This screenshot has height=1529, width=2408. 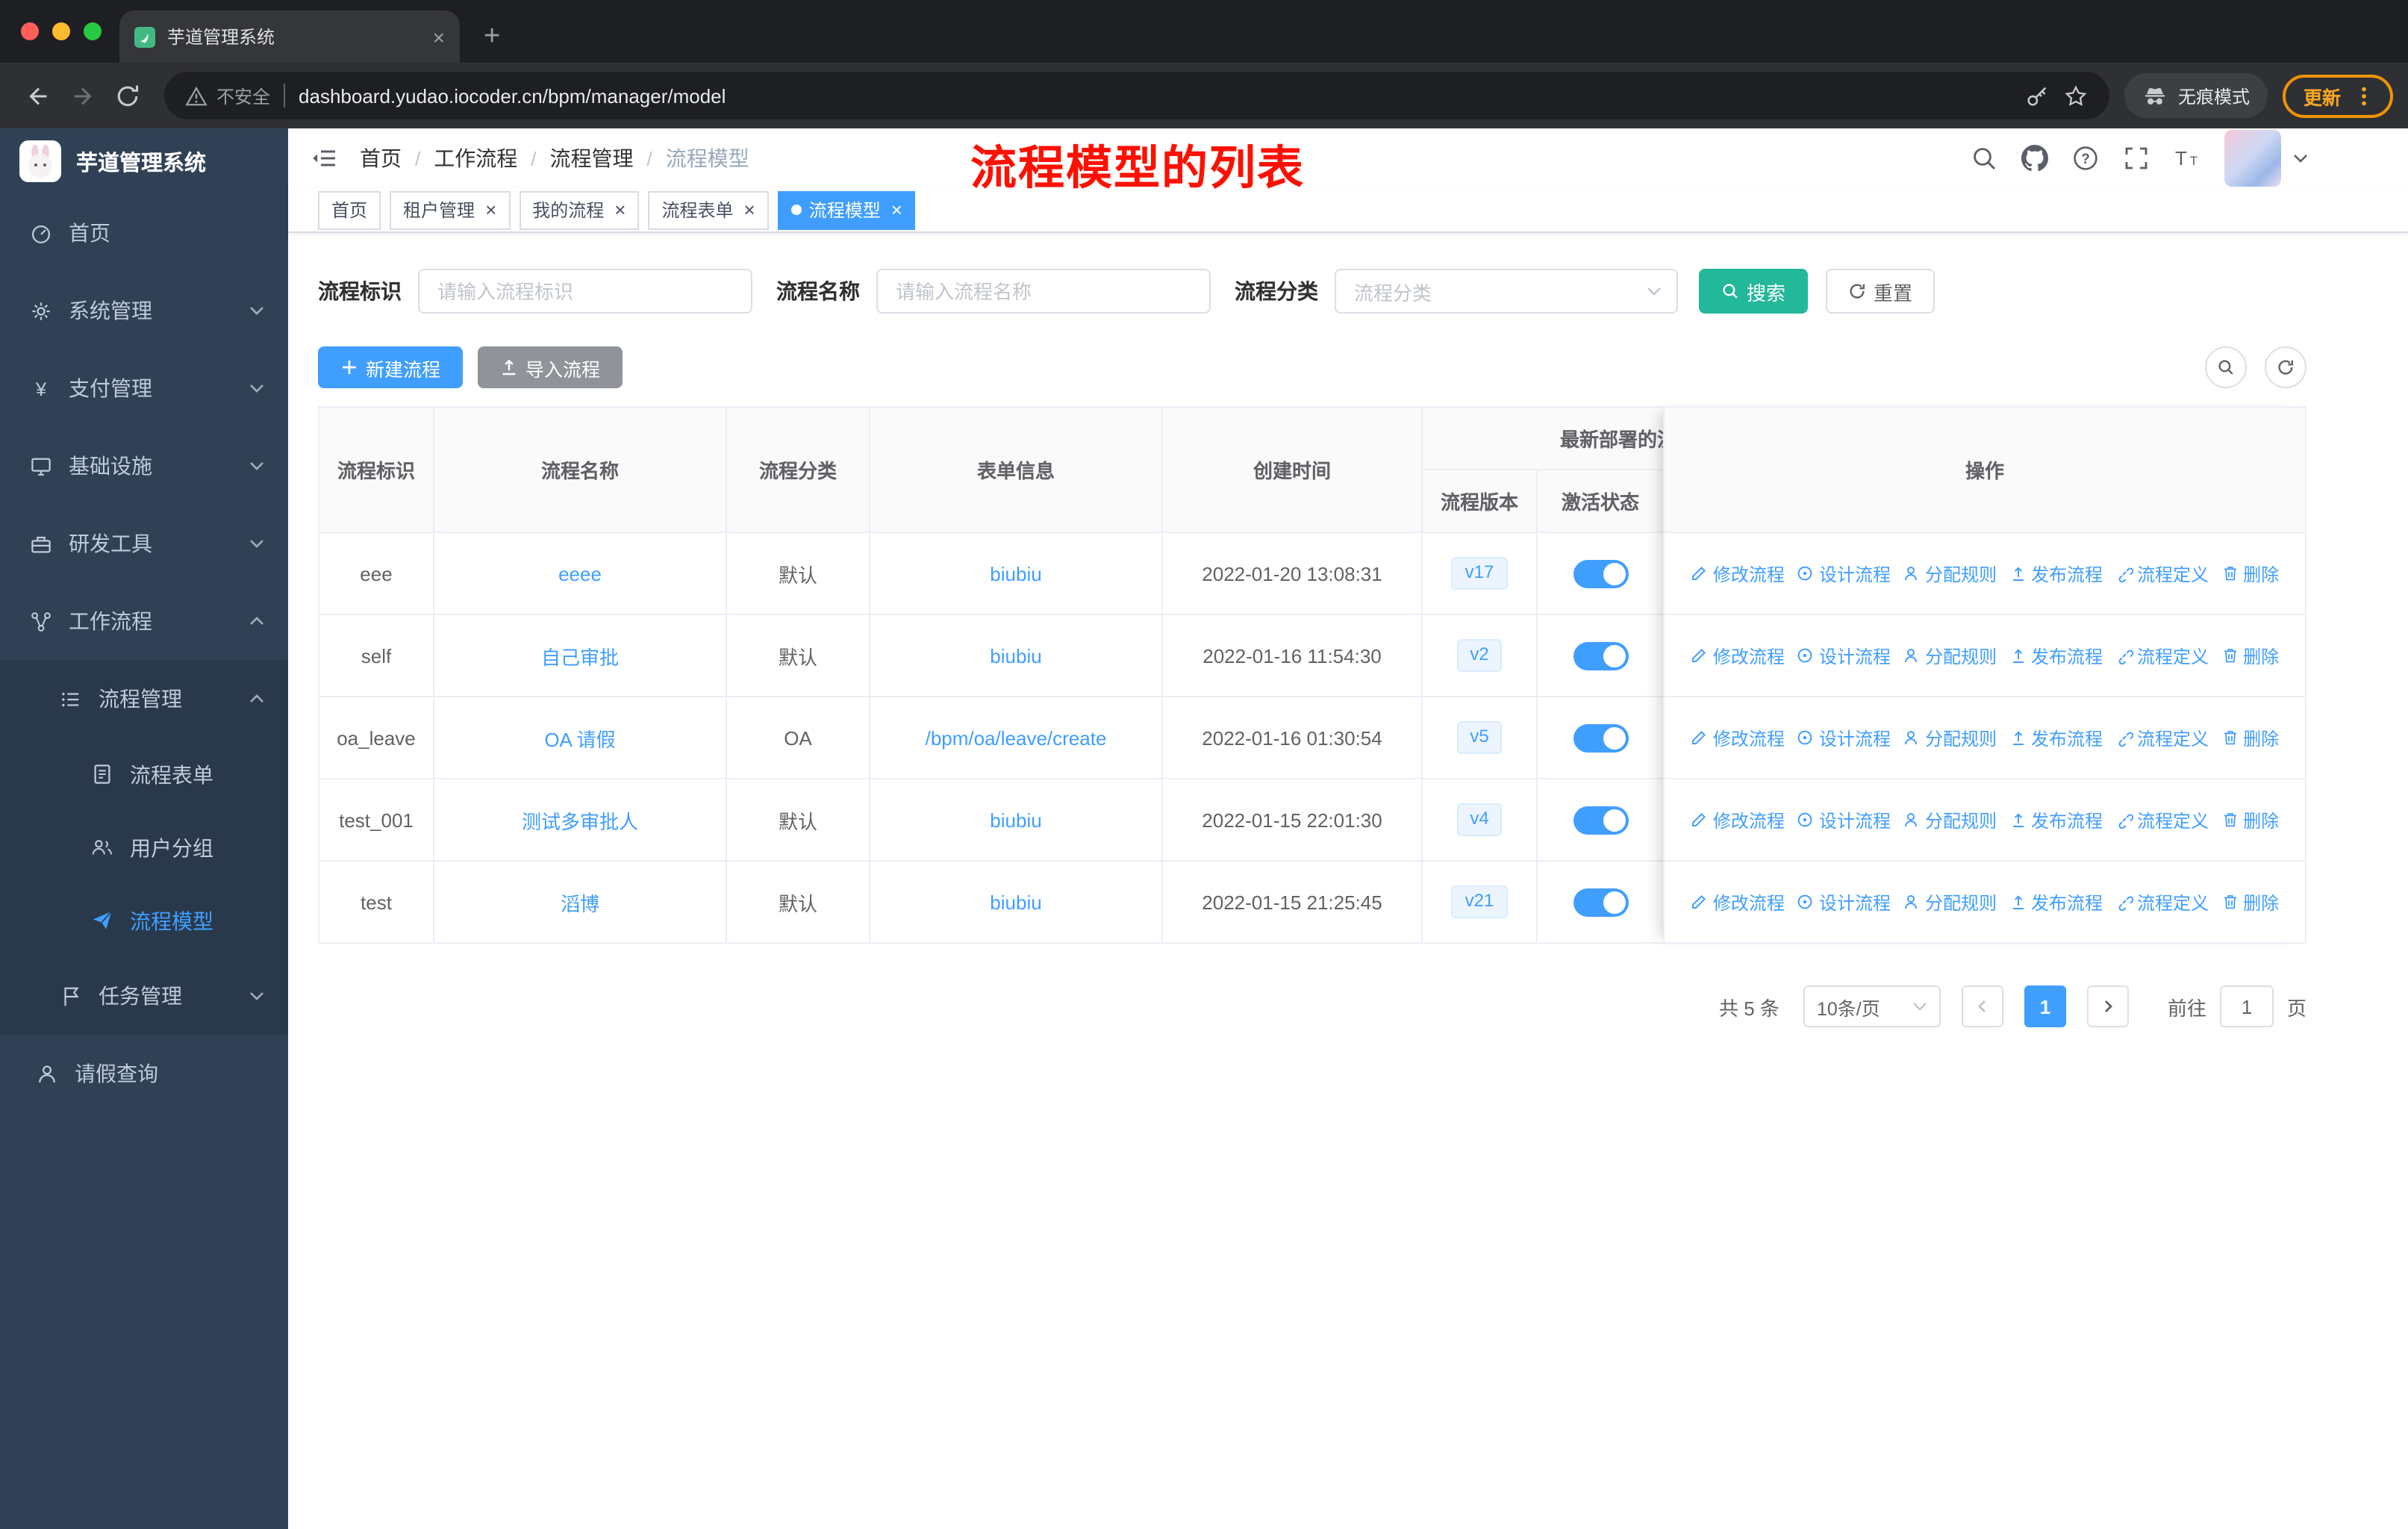 I want to click on tag-process-form: 流程表单 ×, so click(x=708, y=209).